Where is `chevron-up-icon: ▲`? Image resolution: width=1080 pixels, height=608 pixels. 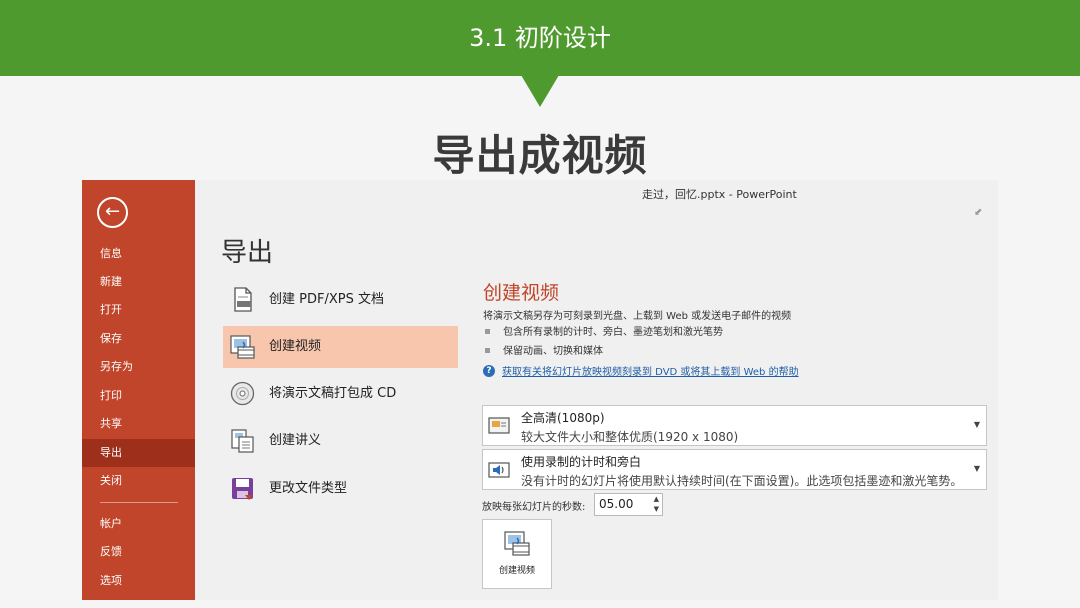 chevron-up-icon: ▲ is located at coordinates (656, 499).